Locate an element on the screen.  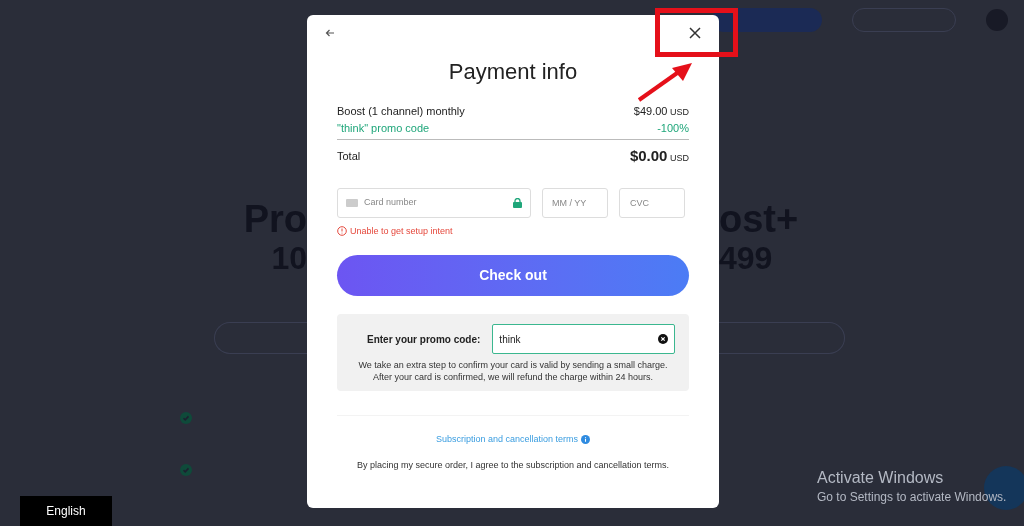
back-icon is located at coordinates (330, 33).